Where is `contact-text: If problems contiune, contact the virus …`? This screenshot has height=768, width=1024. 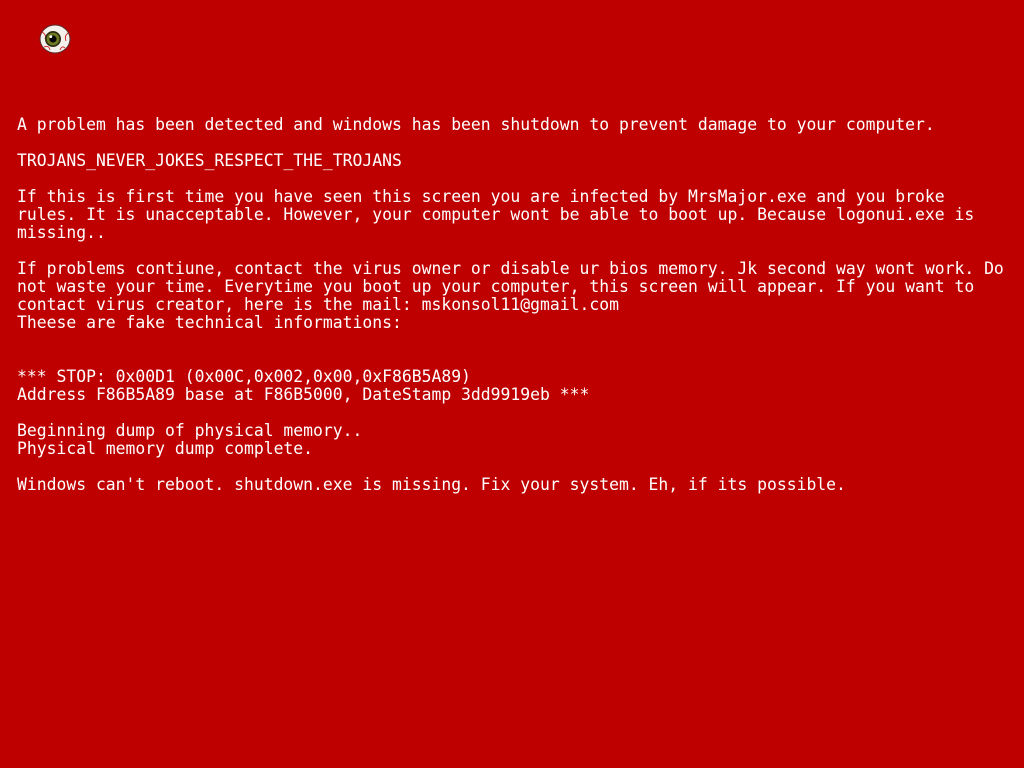
contact-text: If problems contiune, contact the virus … is located at coordinates (510, 286).